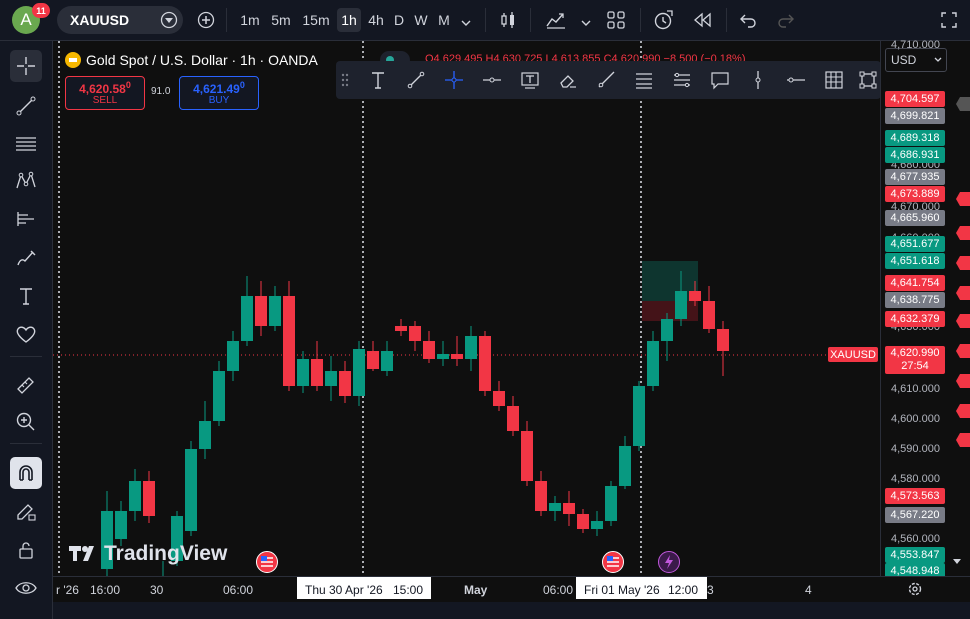  Describe the element at coordinates (758, 80) in the screenshot. I see `vertical-line-icon` at that location.